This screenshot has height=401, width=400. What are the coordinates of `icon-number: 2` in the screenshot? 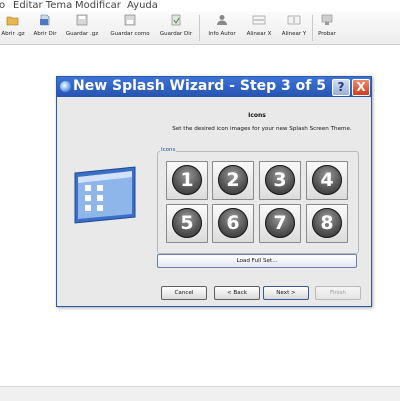 It's located at (233, 180).